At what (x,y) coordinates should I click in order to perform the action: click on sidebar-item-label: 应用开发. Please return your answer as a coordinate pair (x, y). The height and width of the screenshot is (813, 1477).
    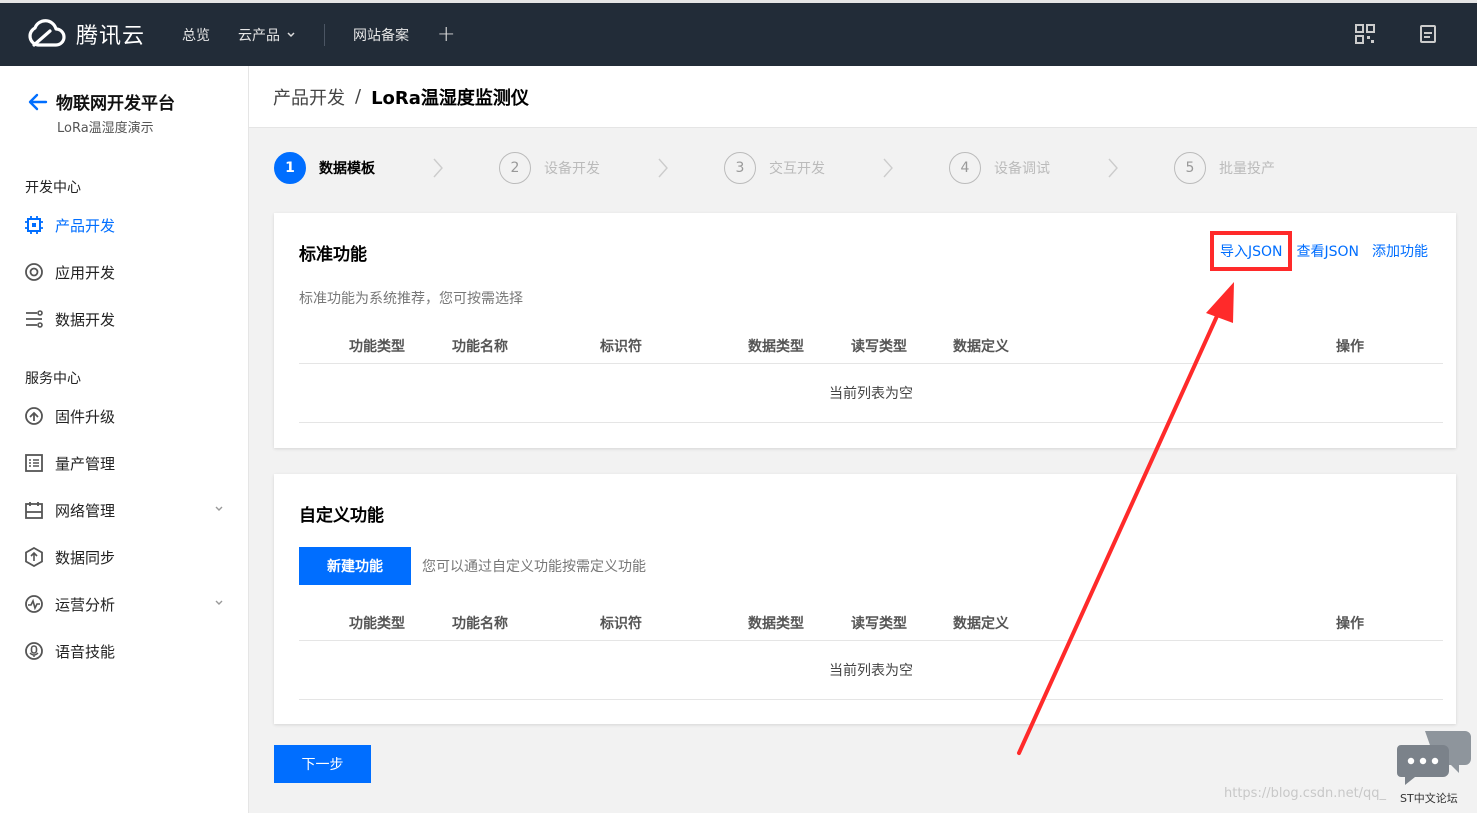
    Looking at the image, I should click on (85, 272).